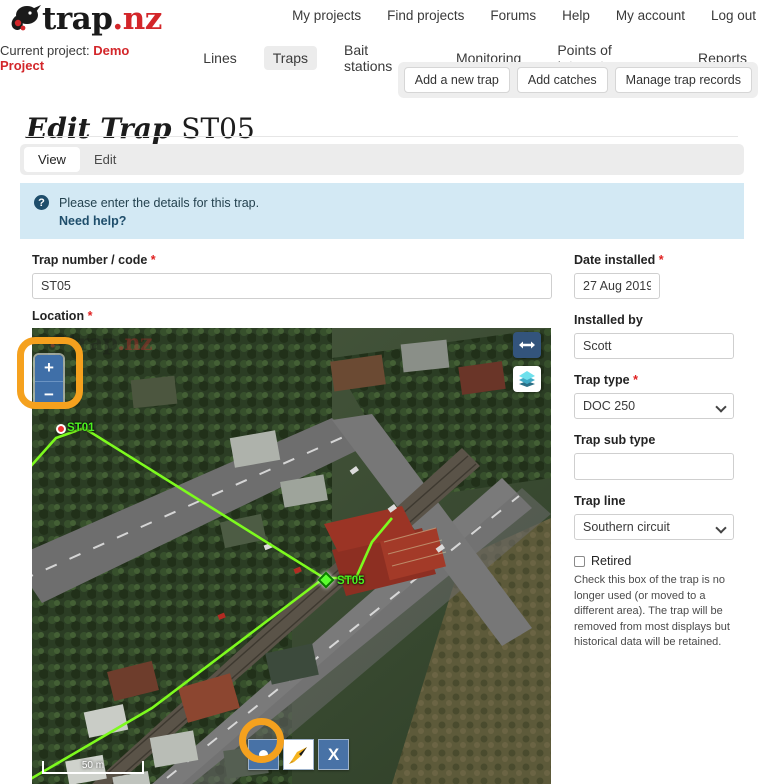  I want to click on zoom-in-button: +, so click(49, 368).